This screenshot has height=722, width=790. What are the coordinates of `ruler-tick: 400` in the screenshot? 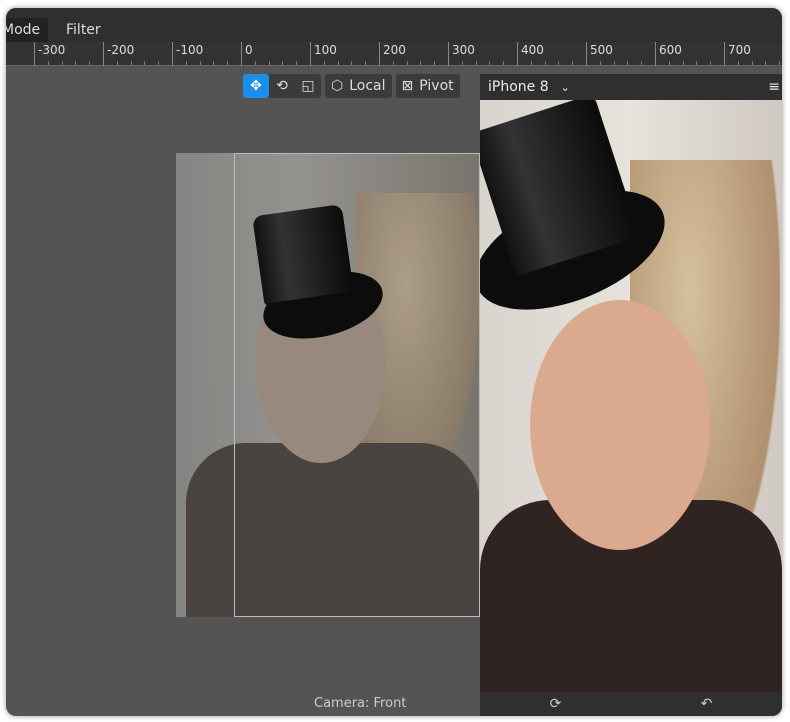 It's located at (530, 54).